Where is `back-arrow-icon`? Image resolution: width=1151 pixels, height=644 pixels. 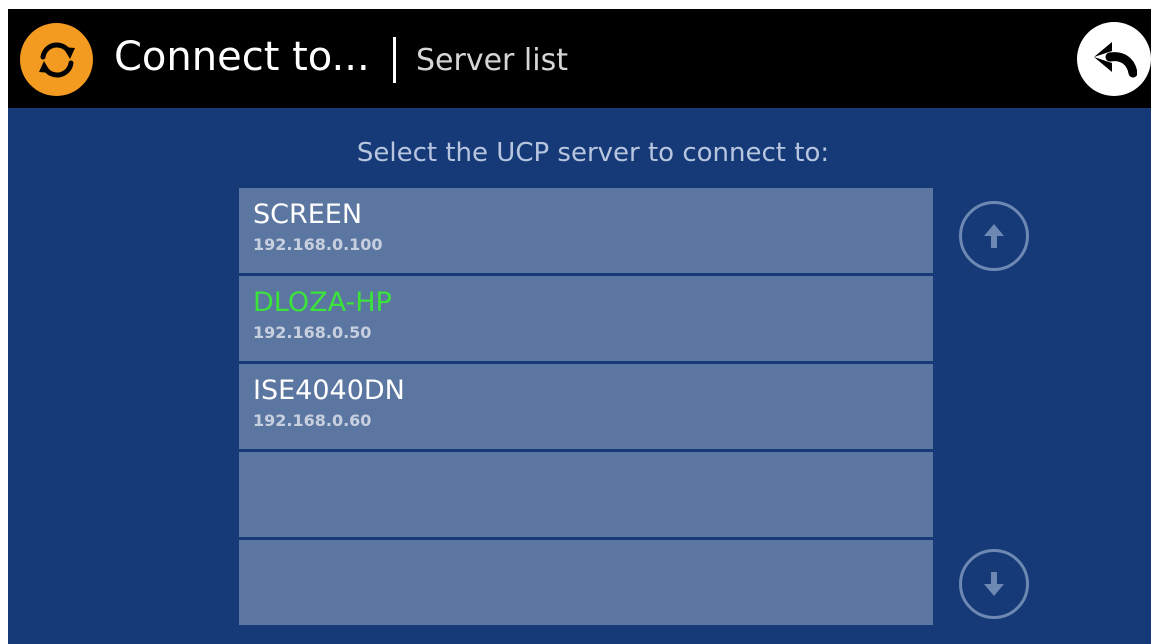 back-arrow-icon is located at coordinates (1115, 60).